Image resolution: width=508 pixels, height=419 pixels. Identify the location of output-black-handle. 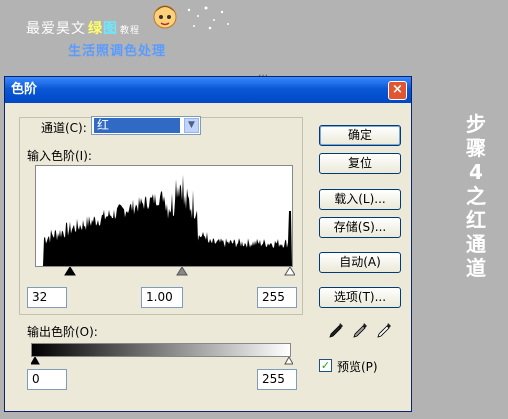
(35, 360).